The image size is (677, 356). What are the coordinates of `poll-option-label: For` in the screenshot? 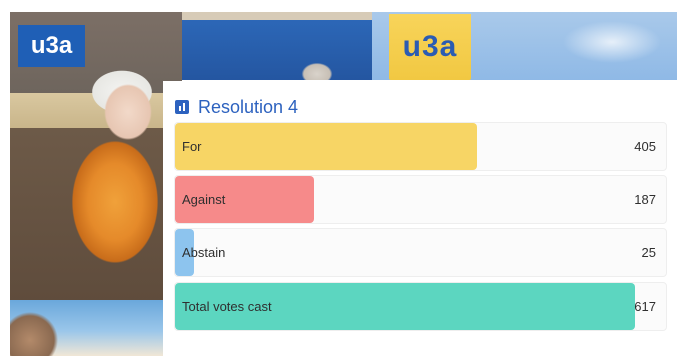 It's located at (192, 146).